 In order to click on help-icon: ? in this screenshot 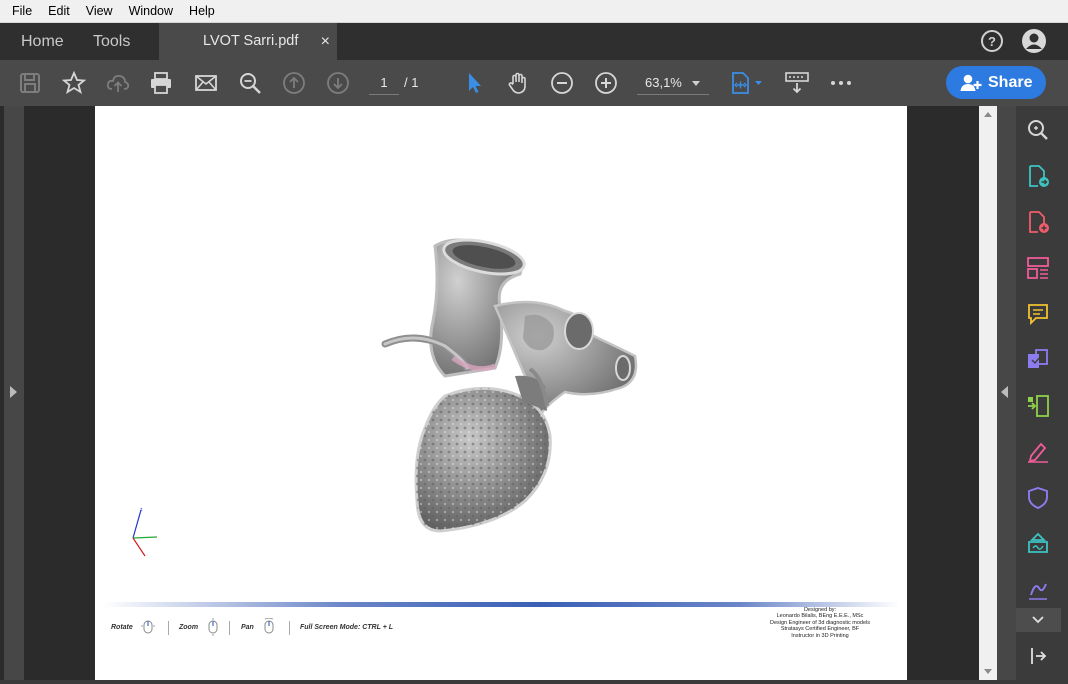, I will do `click(992, 41)`.